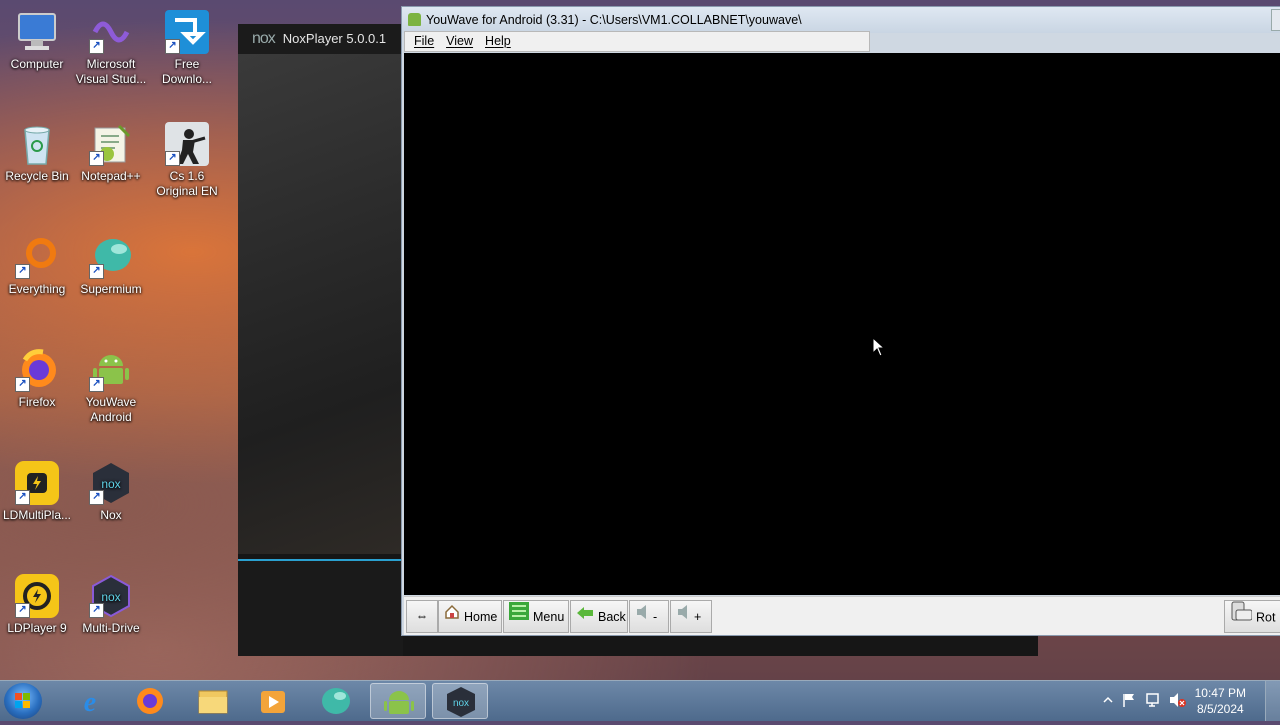 The height and width of the screenshot is (725, 1280). Describe the element at coordinates (37, 32) in the screenshot. I see `computer-icon` at that location.